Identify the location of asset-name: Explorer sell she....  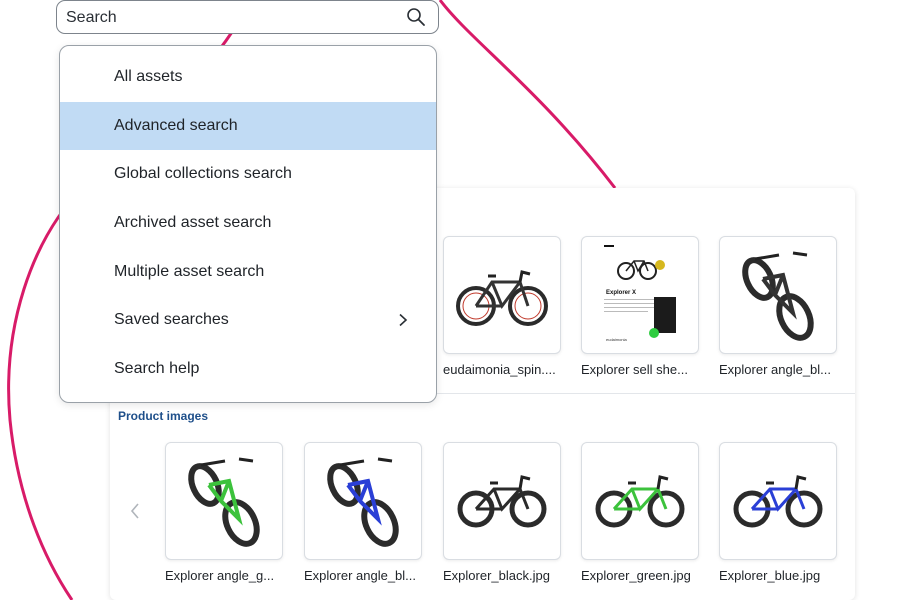
(634, 369).